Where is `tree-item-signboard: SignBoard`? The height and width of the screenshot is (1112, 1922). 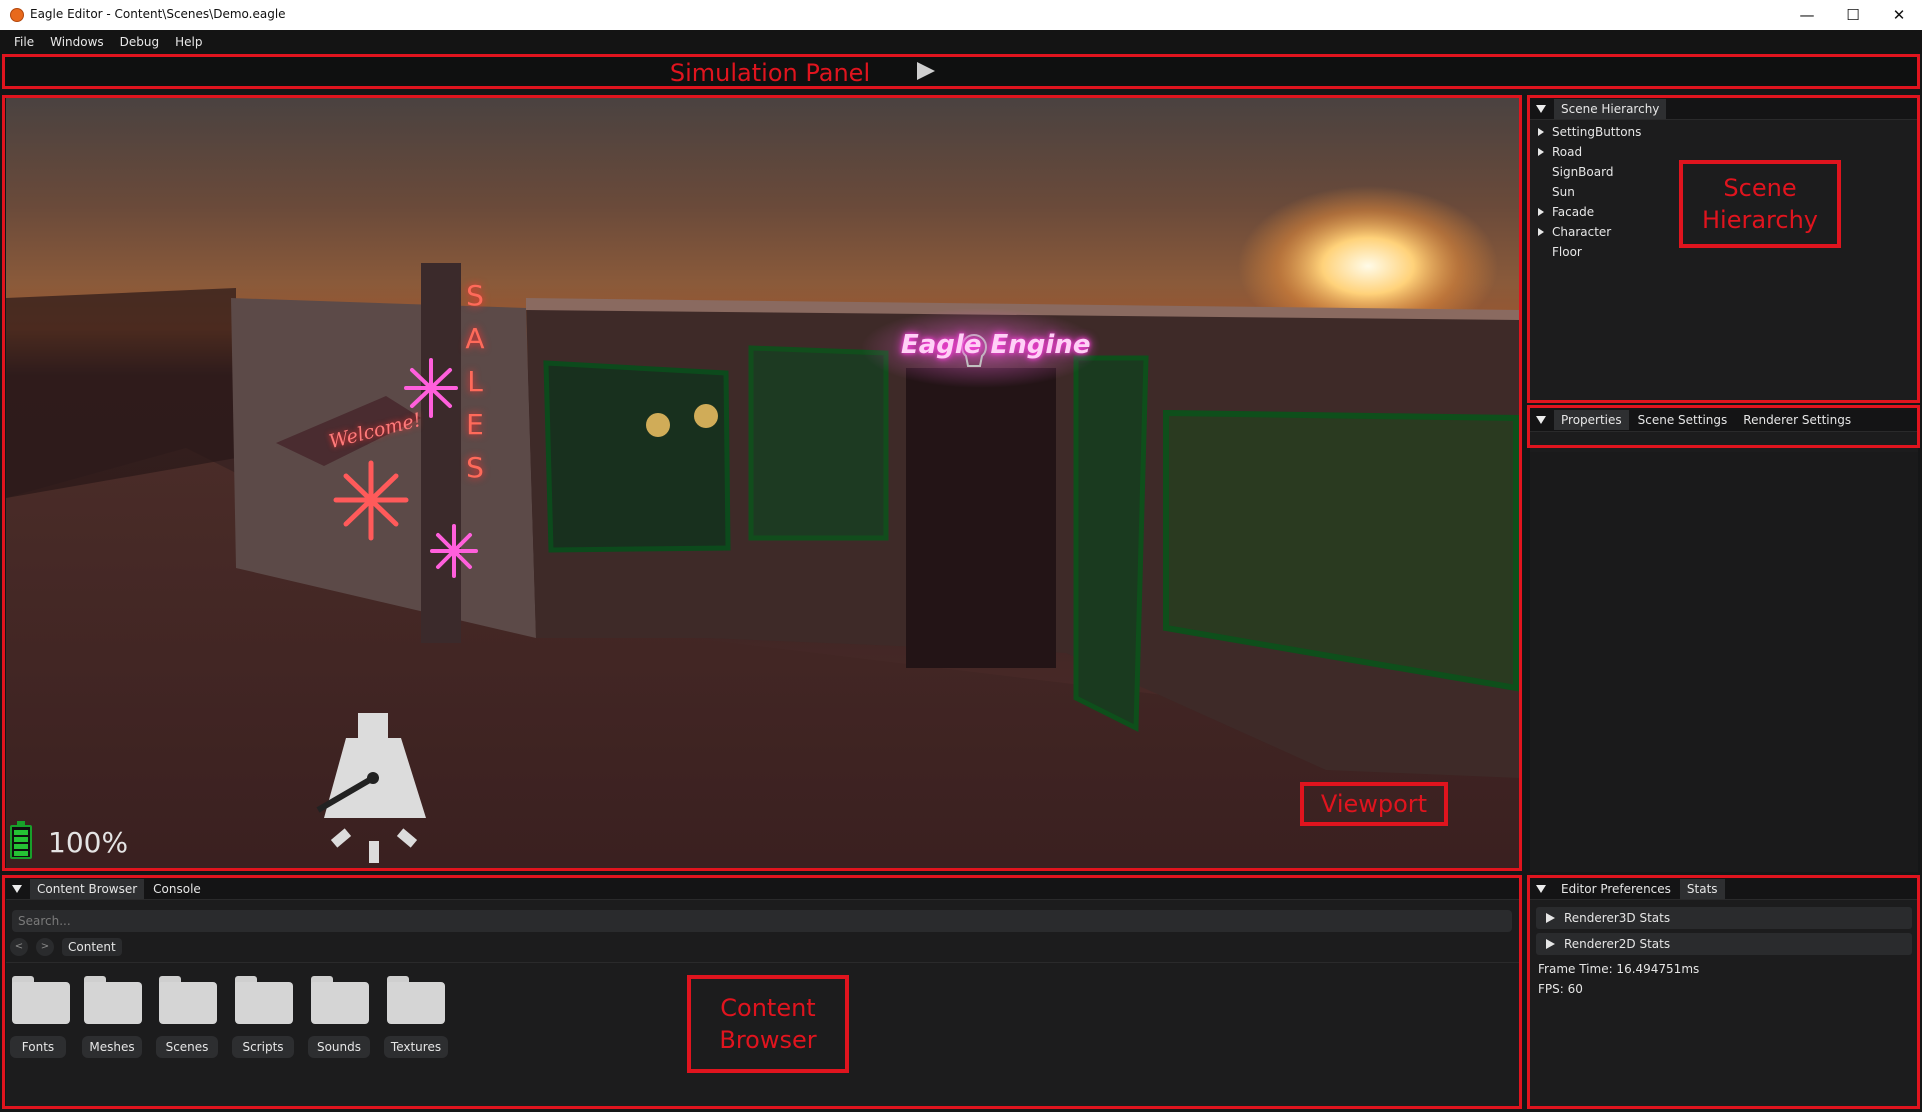 tree-item-signboard: SignBoard is located at coordinates (1582, 172).